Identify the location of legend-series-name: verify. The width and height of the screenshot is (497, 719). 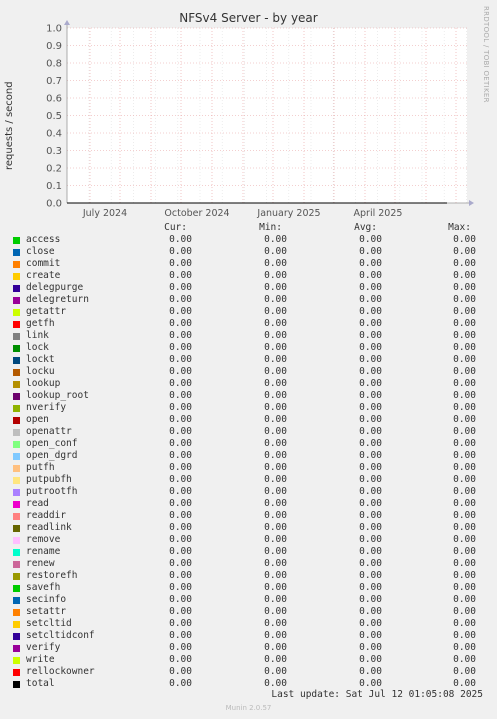
(43, 647).